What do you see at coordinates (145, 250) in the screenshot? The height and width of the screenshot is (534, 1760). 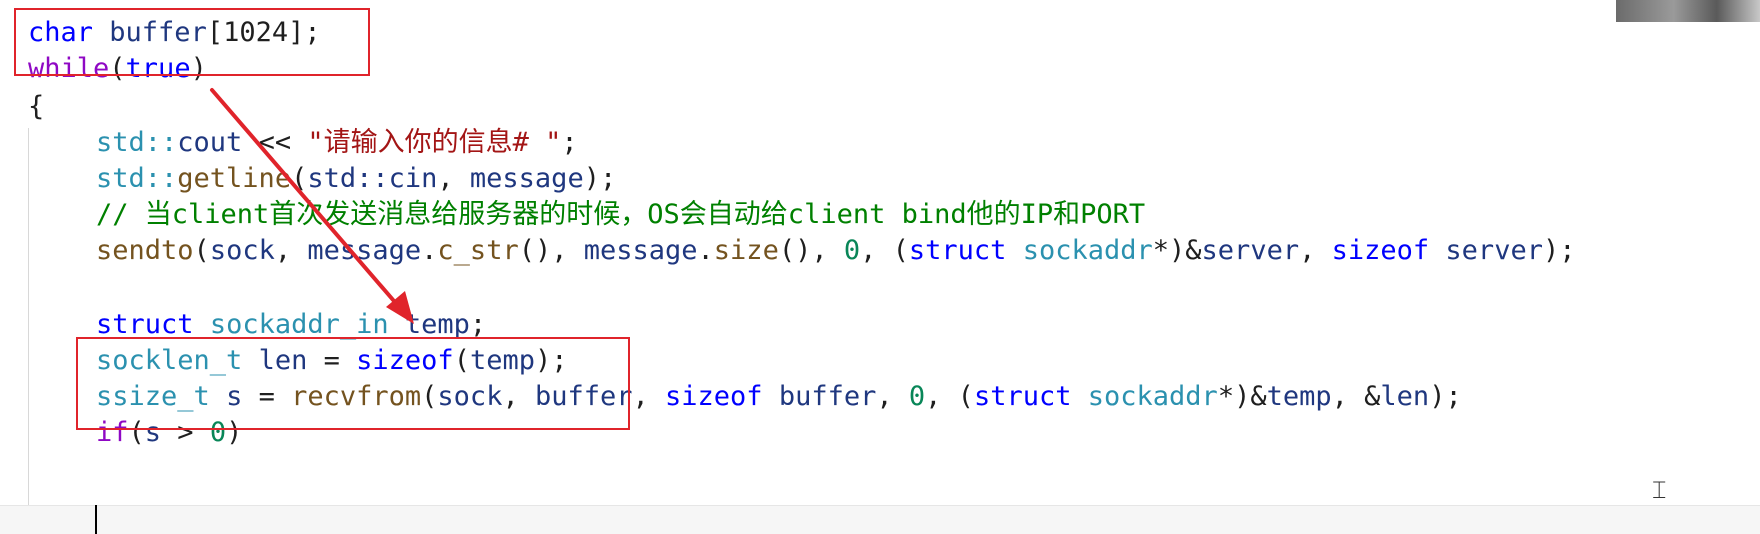 I see `code-token: sendto` at bounding box center [145, 250].